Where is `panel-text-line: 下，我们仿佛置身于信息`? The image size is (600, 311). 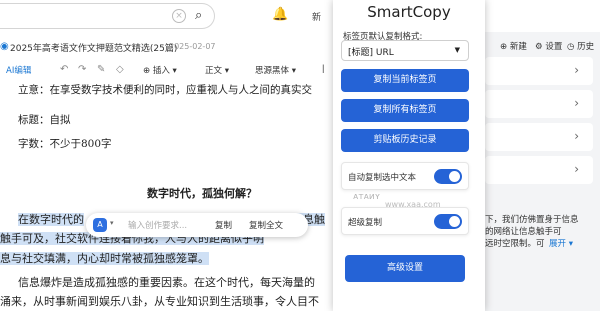 panel-text-line: 下，我们仿佛置身于信息 is located at coordinates (532, 220).